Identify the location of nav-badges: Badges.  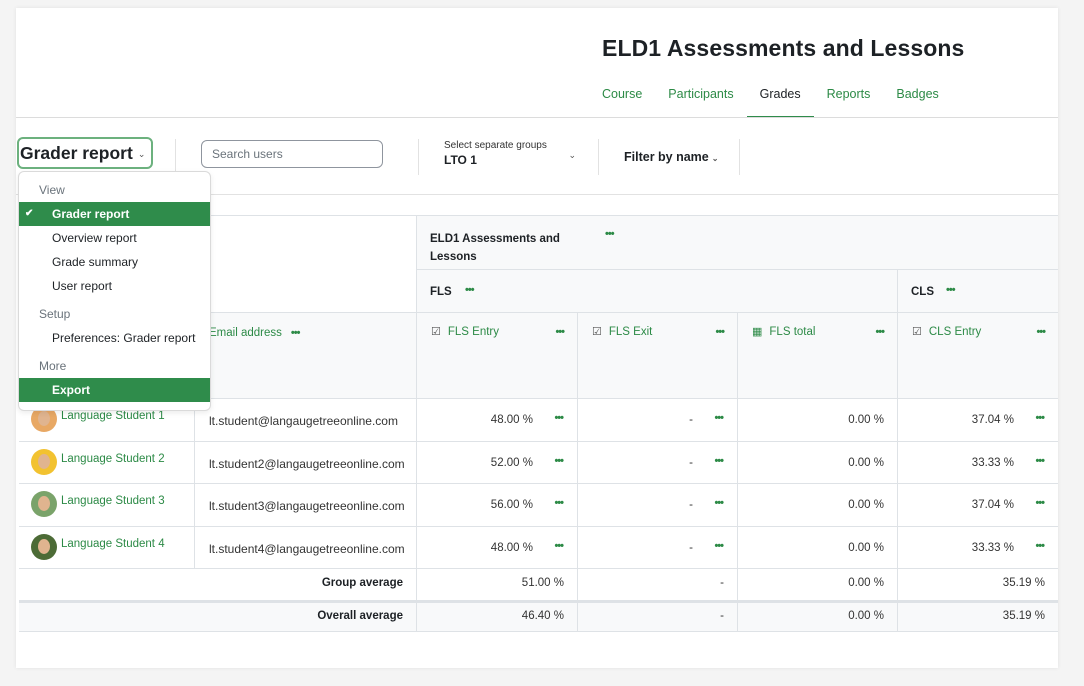
(917, 102).